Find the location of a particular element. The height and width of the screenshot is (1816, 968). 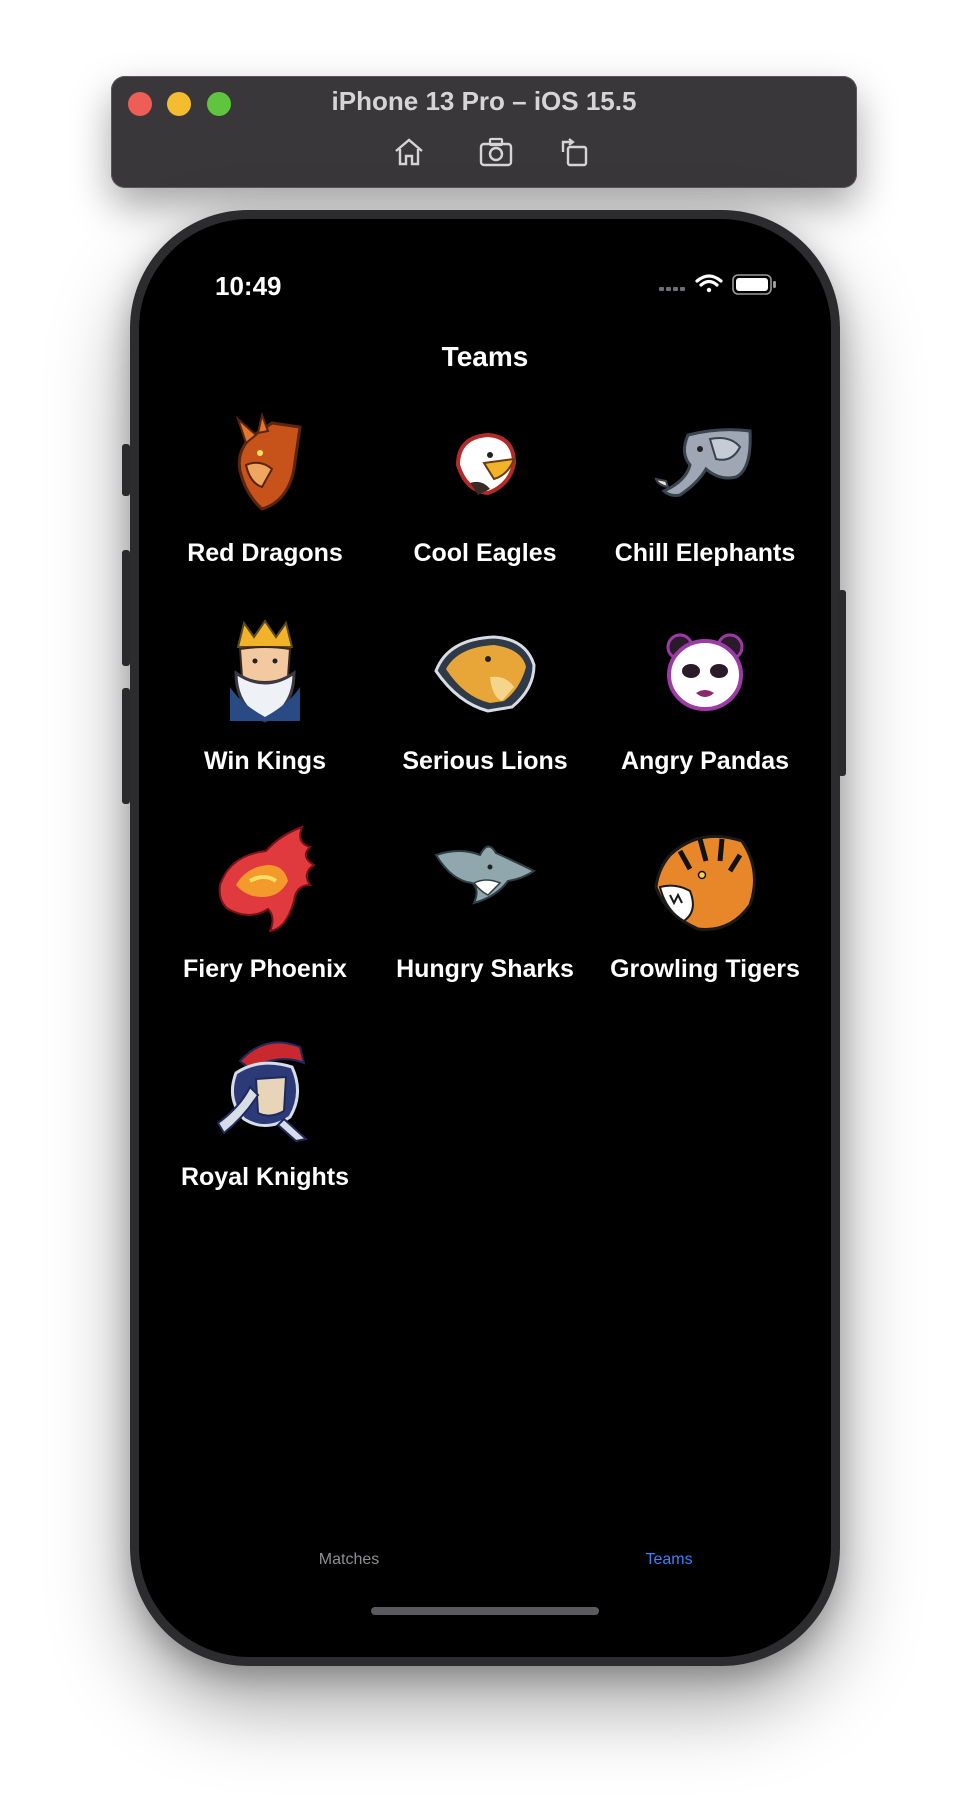

team-name: Red Dragons is located at coordinates (265, 553).